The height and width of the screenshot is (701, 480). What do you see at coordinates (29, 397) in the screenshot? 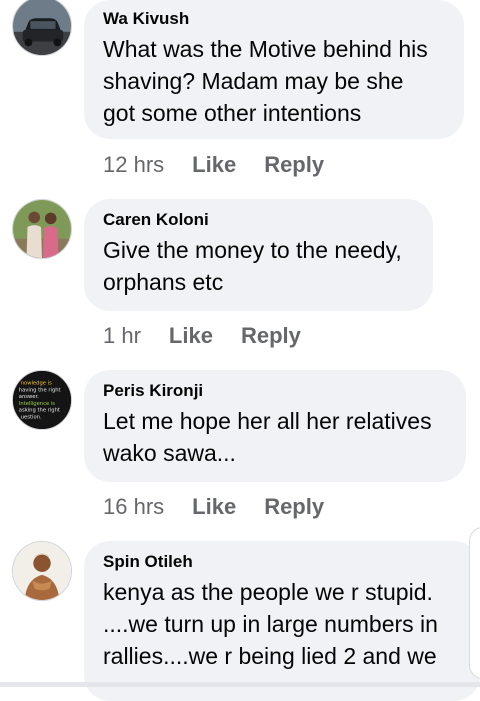
I see `svg-text: answer.` at bounding box center [29, 397].